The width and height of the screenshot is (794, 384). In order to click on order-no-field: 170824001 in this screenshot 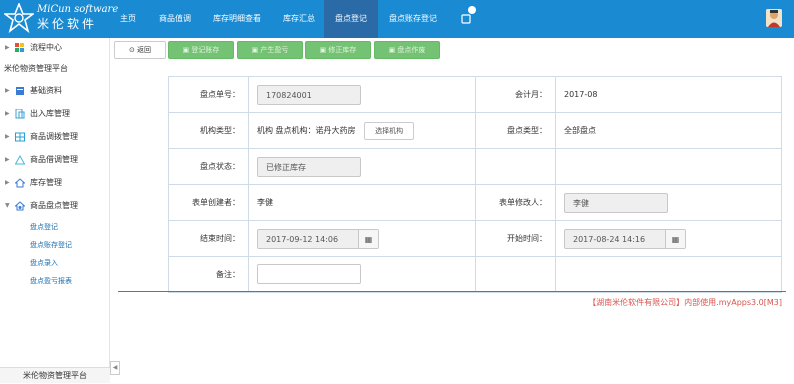, I will do `click(309, 94)`.